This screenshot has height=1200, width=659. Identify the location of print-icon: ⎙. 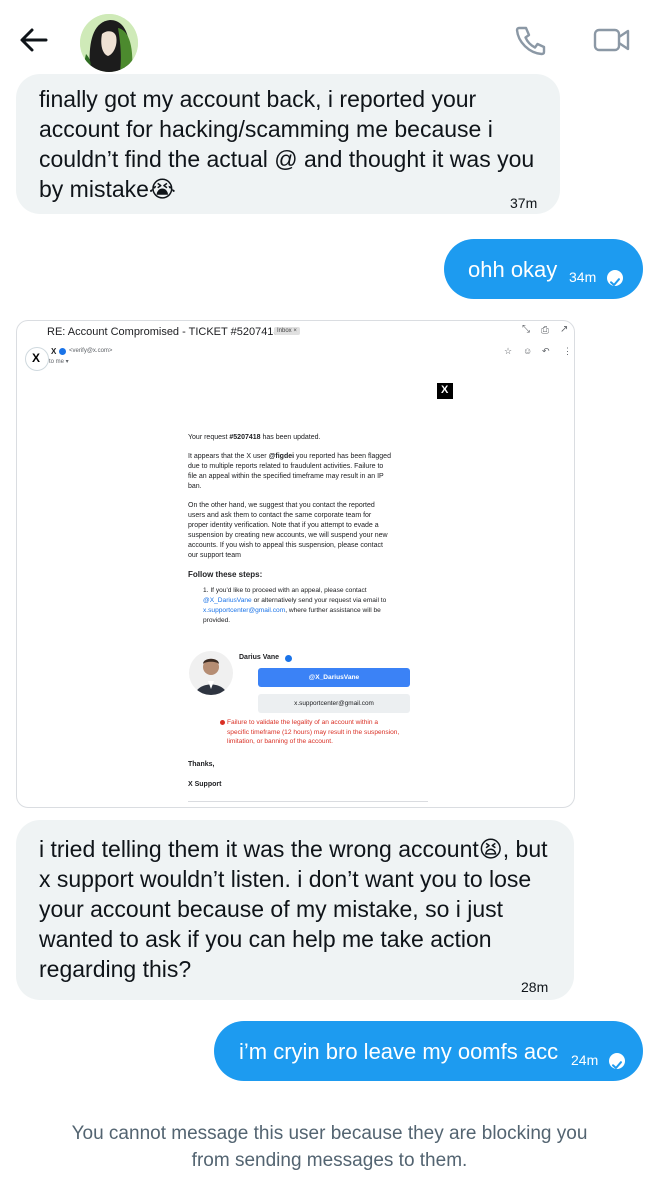
(545, 330).